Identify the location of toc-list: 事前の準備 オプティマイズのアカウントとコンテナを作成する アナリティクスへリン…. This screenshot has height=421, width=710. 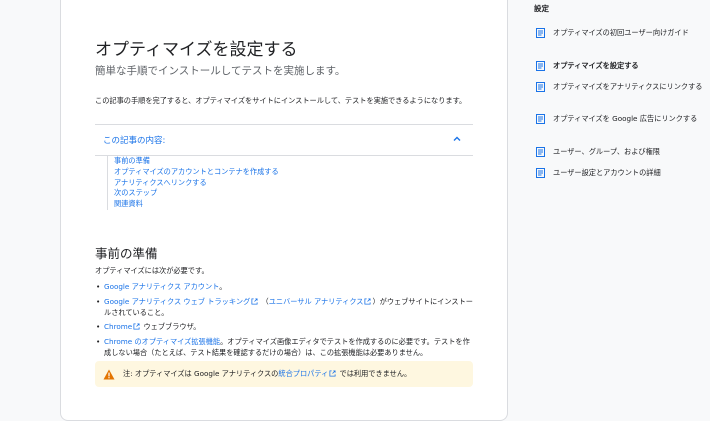
(193, 183).